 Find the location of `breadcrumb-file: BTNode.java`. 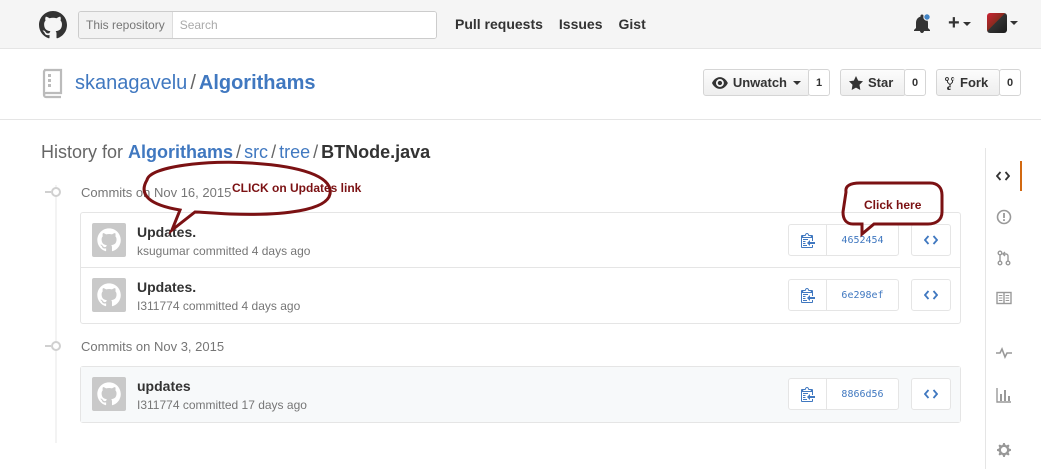

breadcrumb-file: BTNode.java is located at coordinates (376, 152).